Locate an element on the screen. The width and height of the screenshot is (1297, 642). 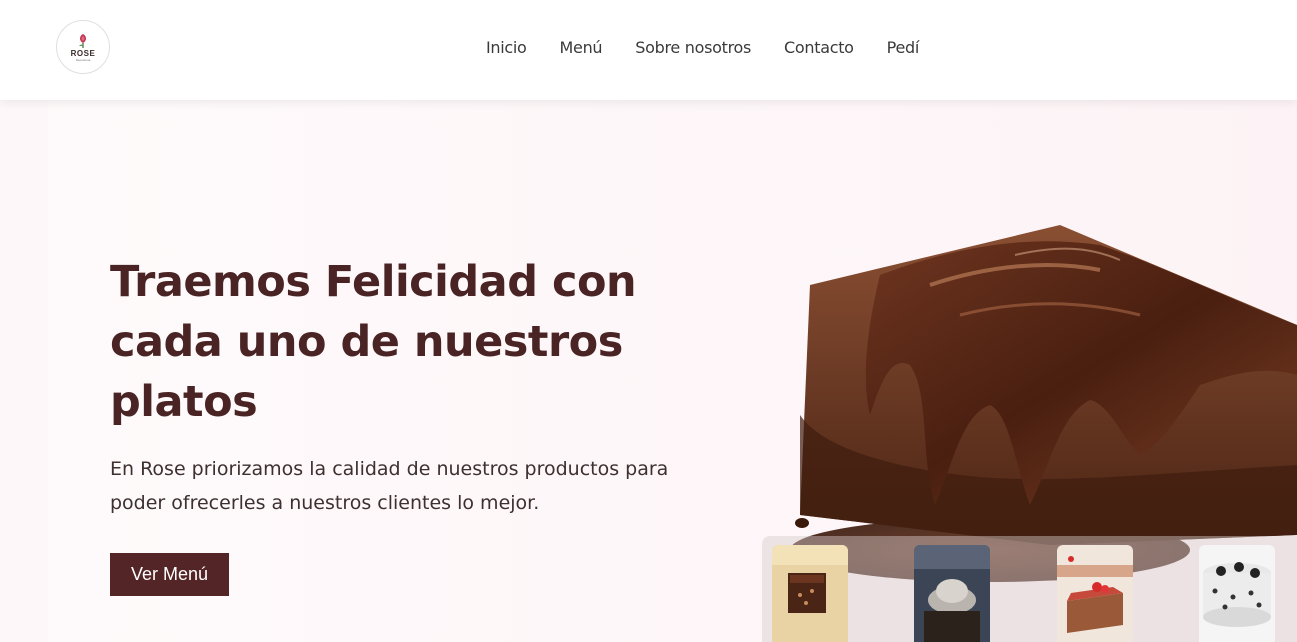
logo-text: ROSE is located at coordinates (83, 53).